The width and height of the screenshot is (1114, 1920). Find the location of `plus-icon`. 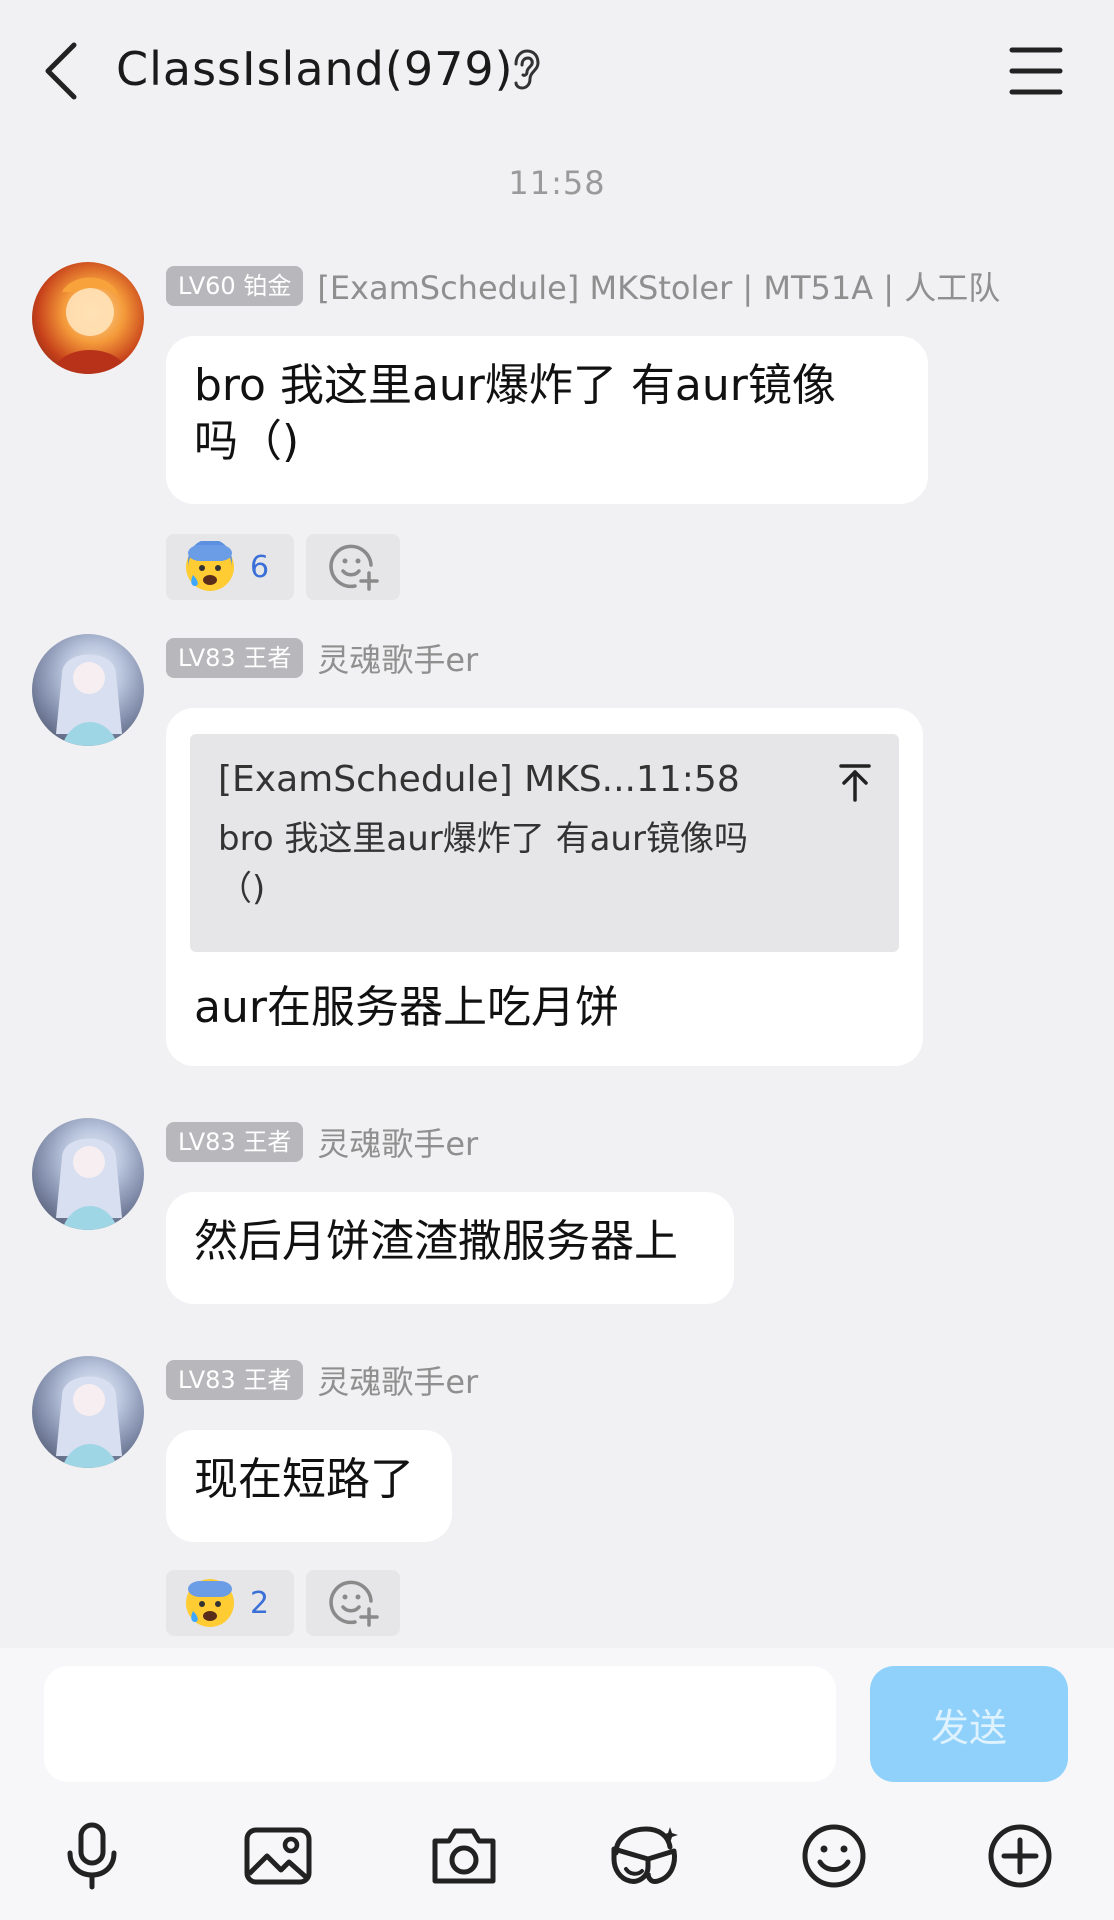

plus-icon is located at coordinates (1020, 1856).